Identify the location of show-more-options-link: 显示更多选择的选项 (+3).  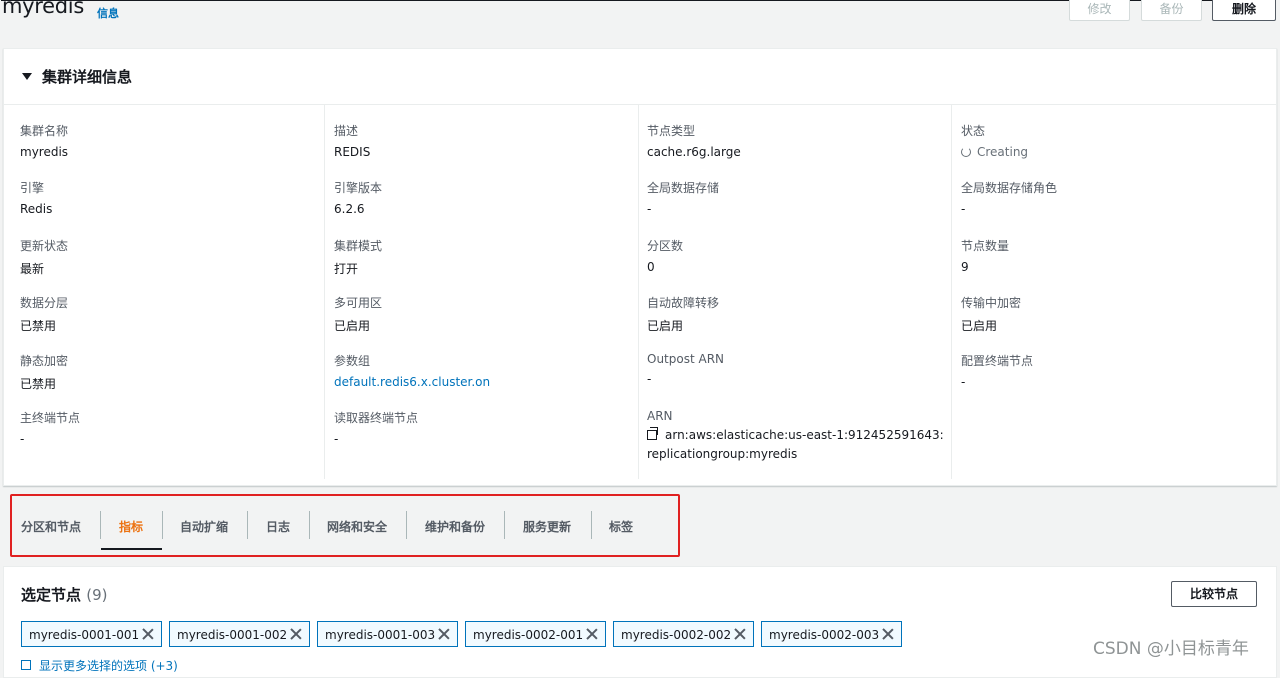
(99, 665).